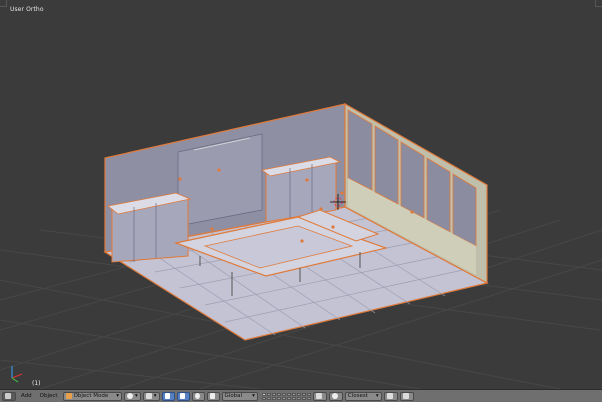  I want to click on rotate-toggle, so click(198, 396).